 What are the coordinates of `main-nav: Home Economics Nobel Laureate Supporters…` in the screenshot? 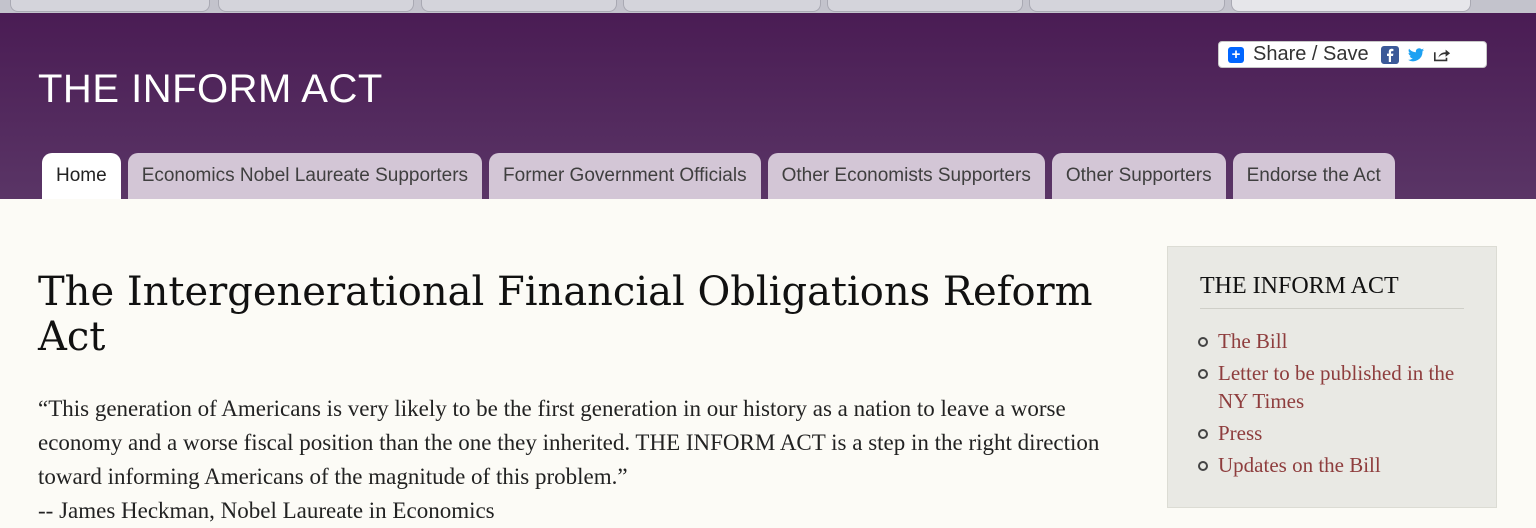 It's located at (722, 176).